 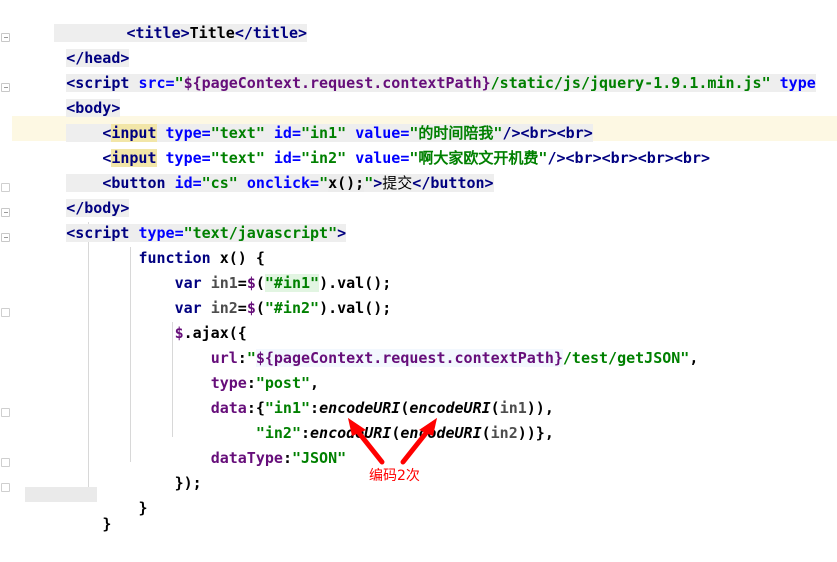 What do you see at coordinates (396, 433) in the screenshot?
I see `line17-lparen: (` at bounding box center [396, 433].